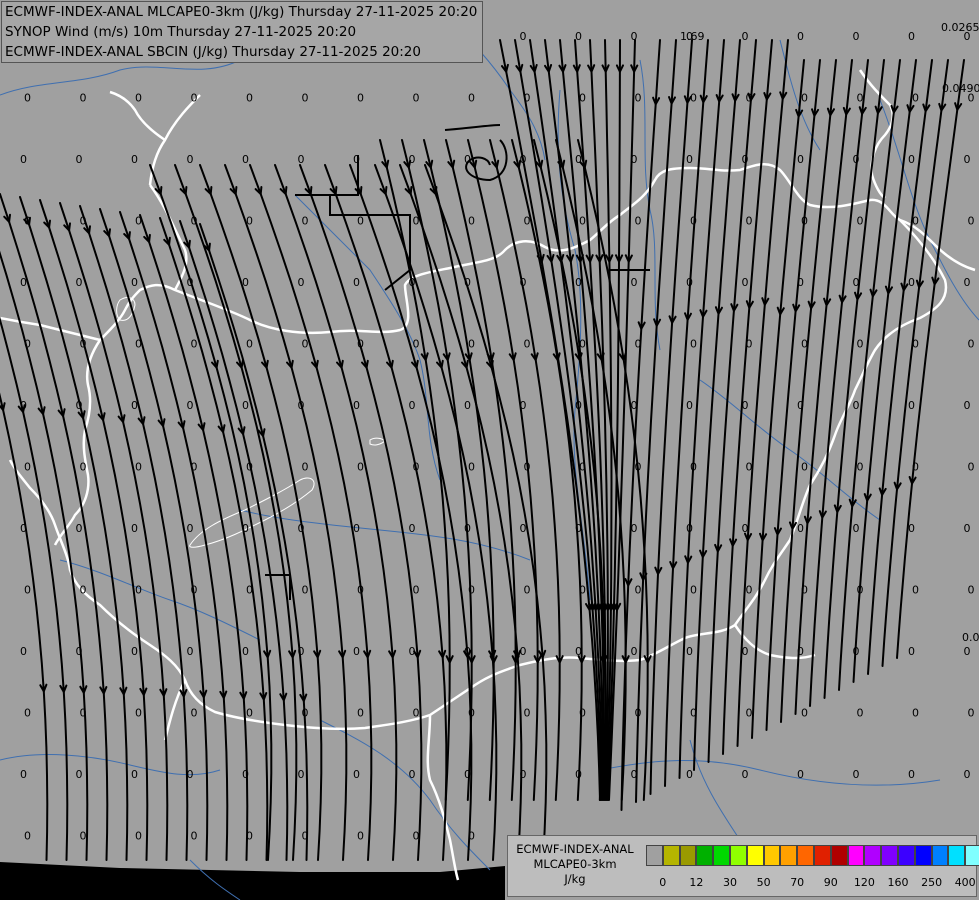 Image resolution: width=979 pixels, height=900 pixels. What do you see at coordinates (898, 882) in the screenshot?
I see `legend-tick: 160` at bounding box center [898, 882].